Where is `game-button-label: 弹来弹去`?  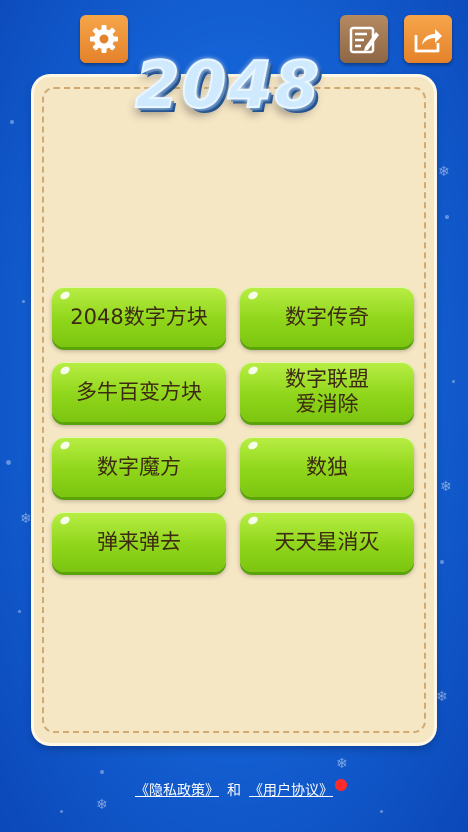
game-button-label: 弹来弹去 is located at coordinates (139, 541).